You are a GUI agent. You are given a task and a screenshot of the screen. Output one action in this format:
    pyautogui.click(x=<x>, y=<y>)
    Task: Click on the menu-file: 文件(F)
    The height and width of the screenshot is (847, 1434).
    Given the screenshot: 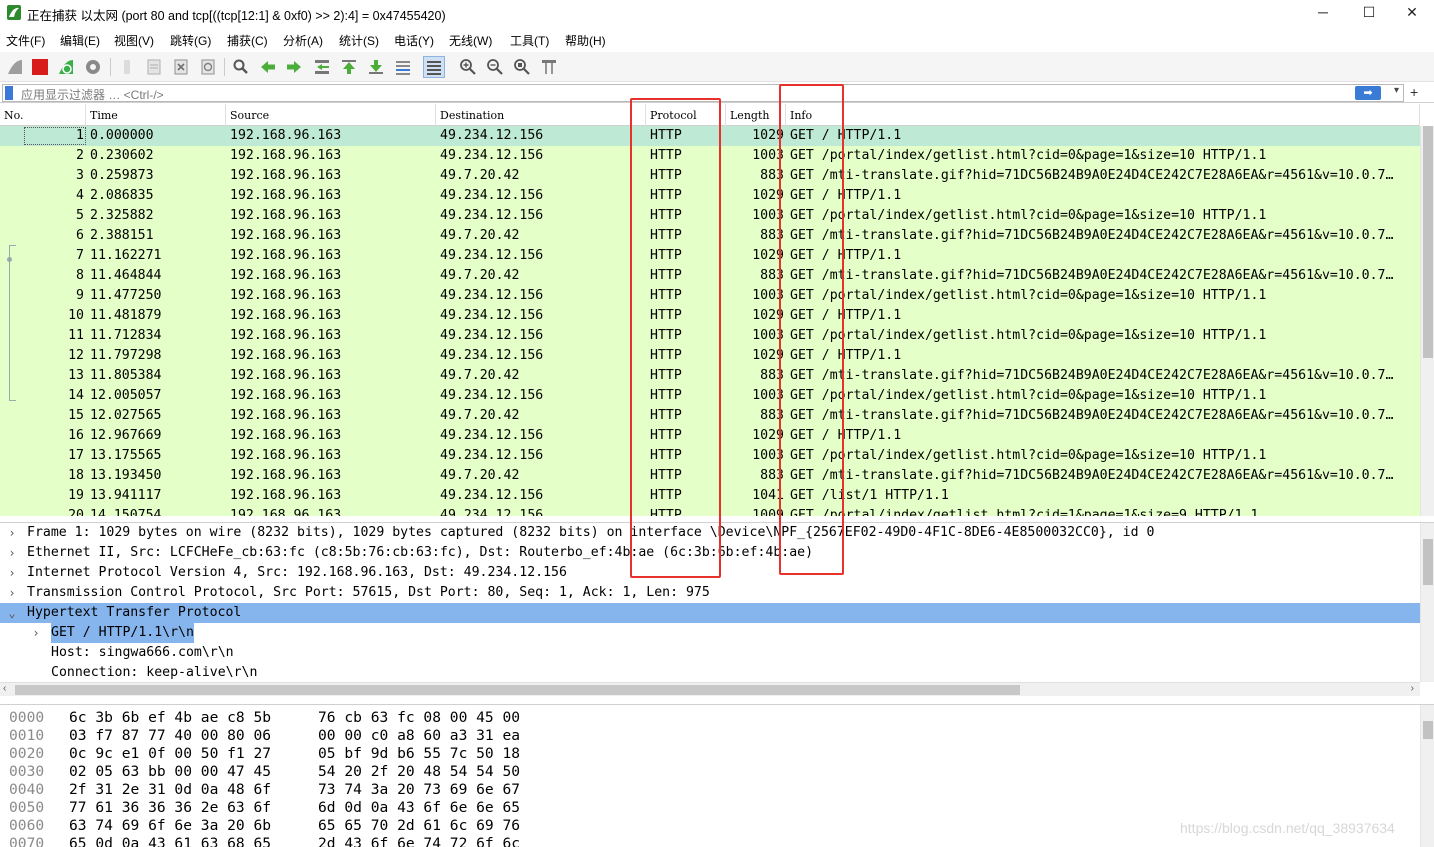 What is the action you would take?
    pyautogui.click(x=25, y=40)
    